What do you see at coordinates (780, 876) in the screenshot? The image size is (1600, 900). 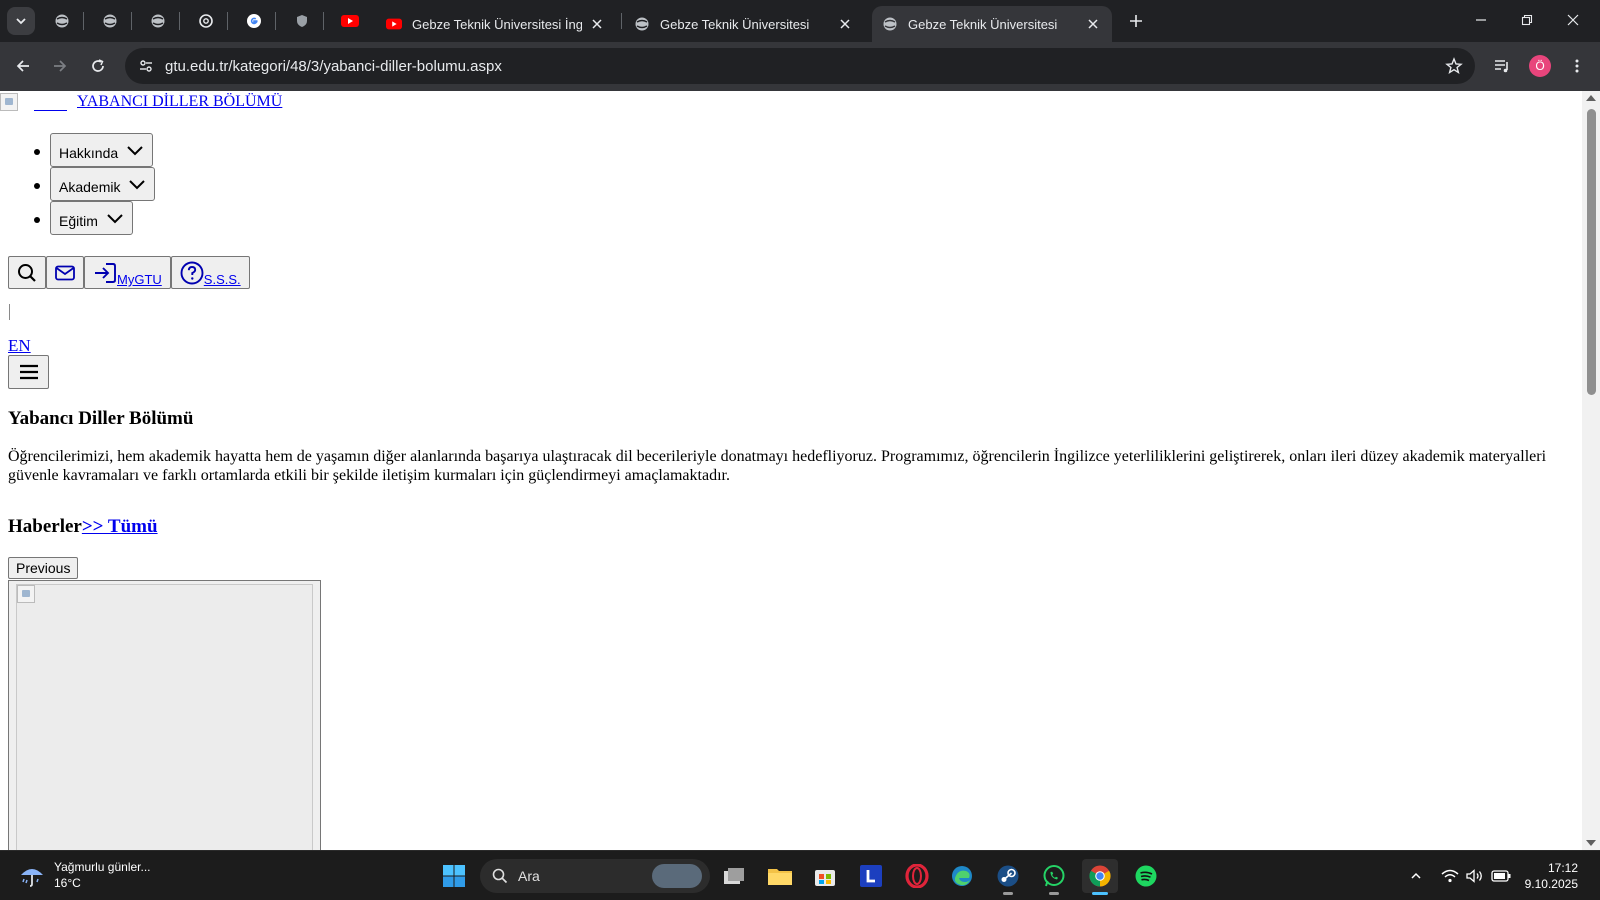 I see `file-explorer-app` at bounding box center [780, 876].